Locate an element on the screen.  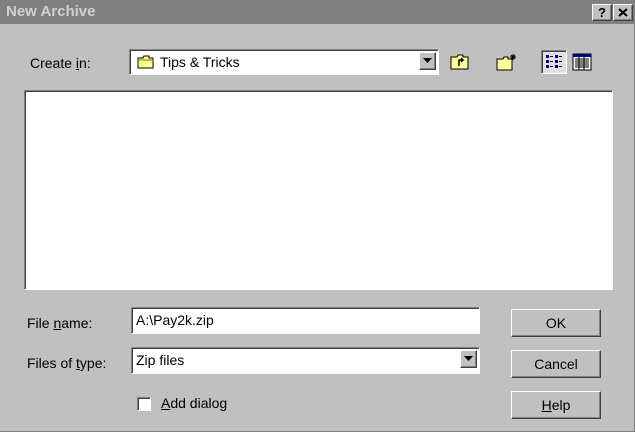
create-in-combobox: Tips & Tricks is located at coordinates (284, 62).